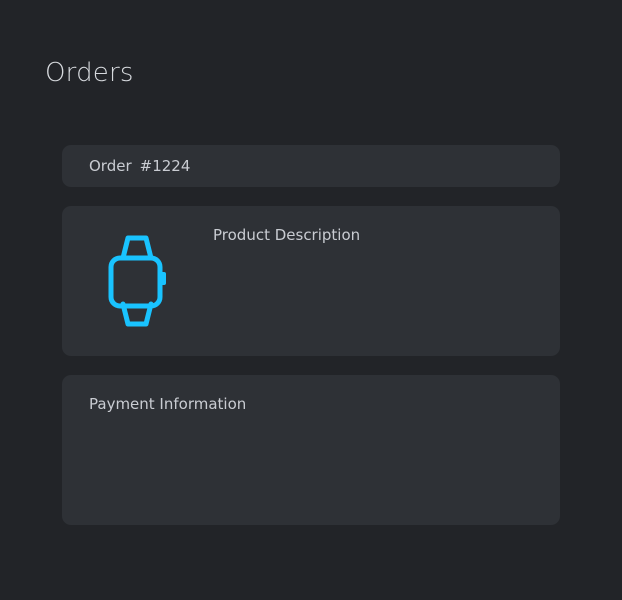 The width and height of the screenshot is (622, 600). What do you see at coordinates (110, 166) in the screenshot?
I see `order-label: Order` at bounding box center [110, 166].